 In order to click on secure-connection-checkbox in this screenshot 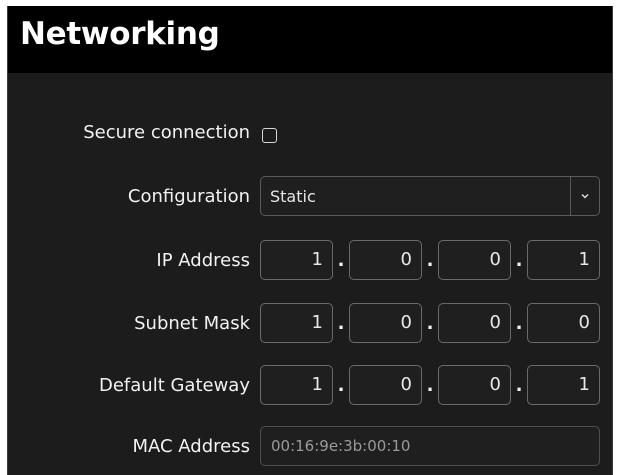, I will do `click(269, 135)`.